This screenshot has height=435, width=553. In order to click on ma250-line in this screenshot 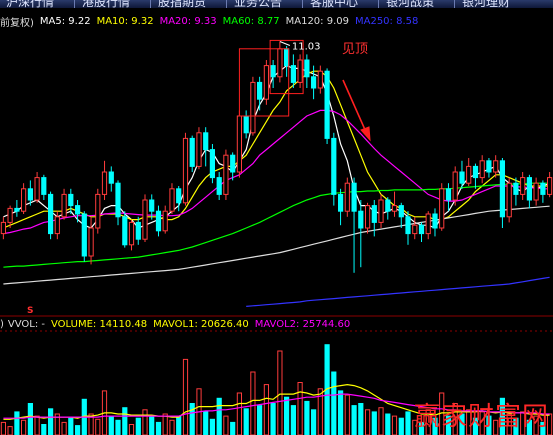, I will do `click(398, 291)`.